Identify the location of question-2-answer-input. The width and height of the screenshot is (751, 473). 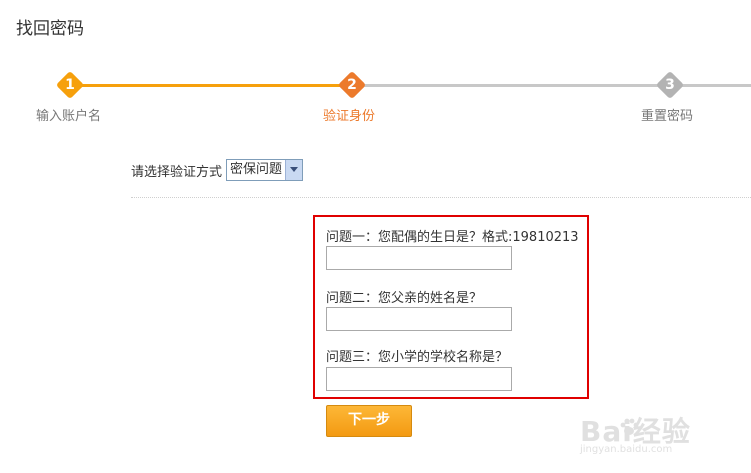
(419, 319).